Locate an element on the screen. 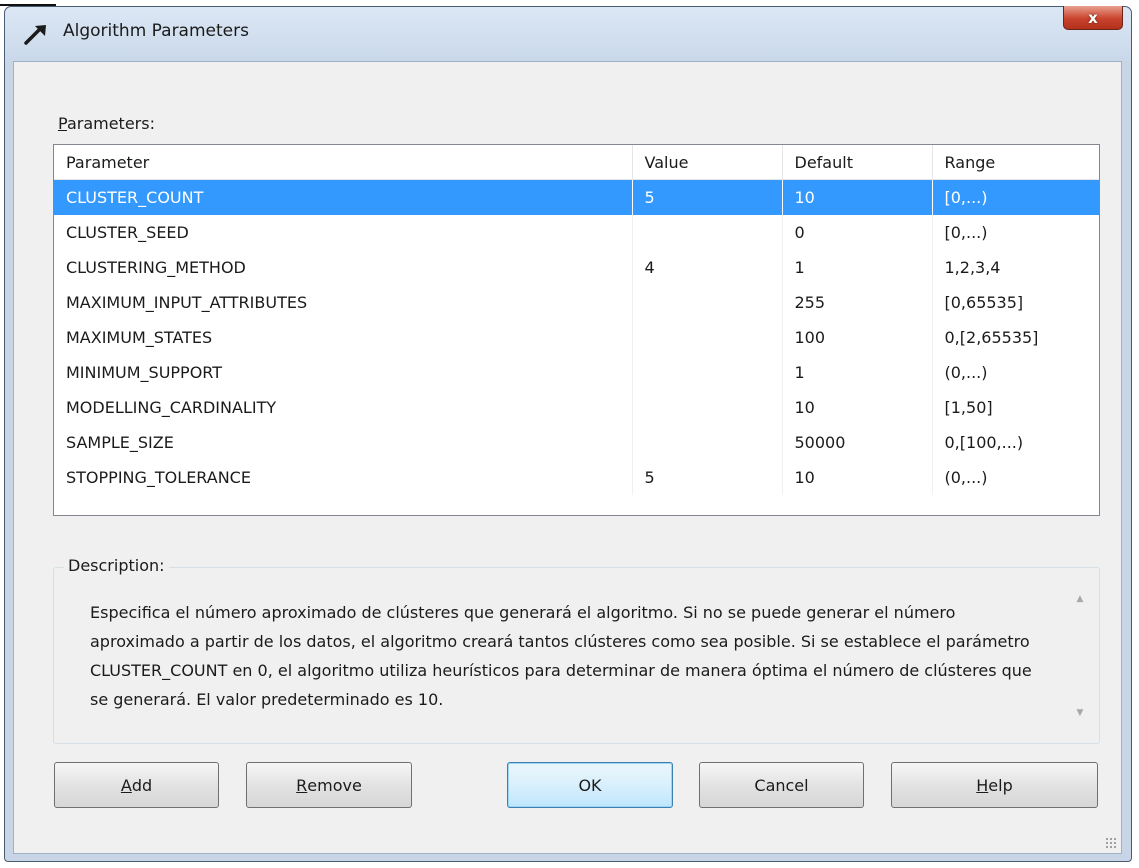  cell-value: 4 is located at coordinates (707, 267).